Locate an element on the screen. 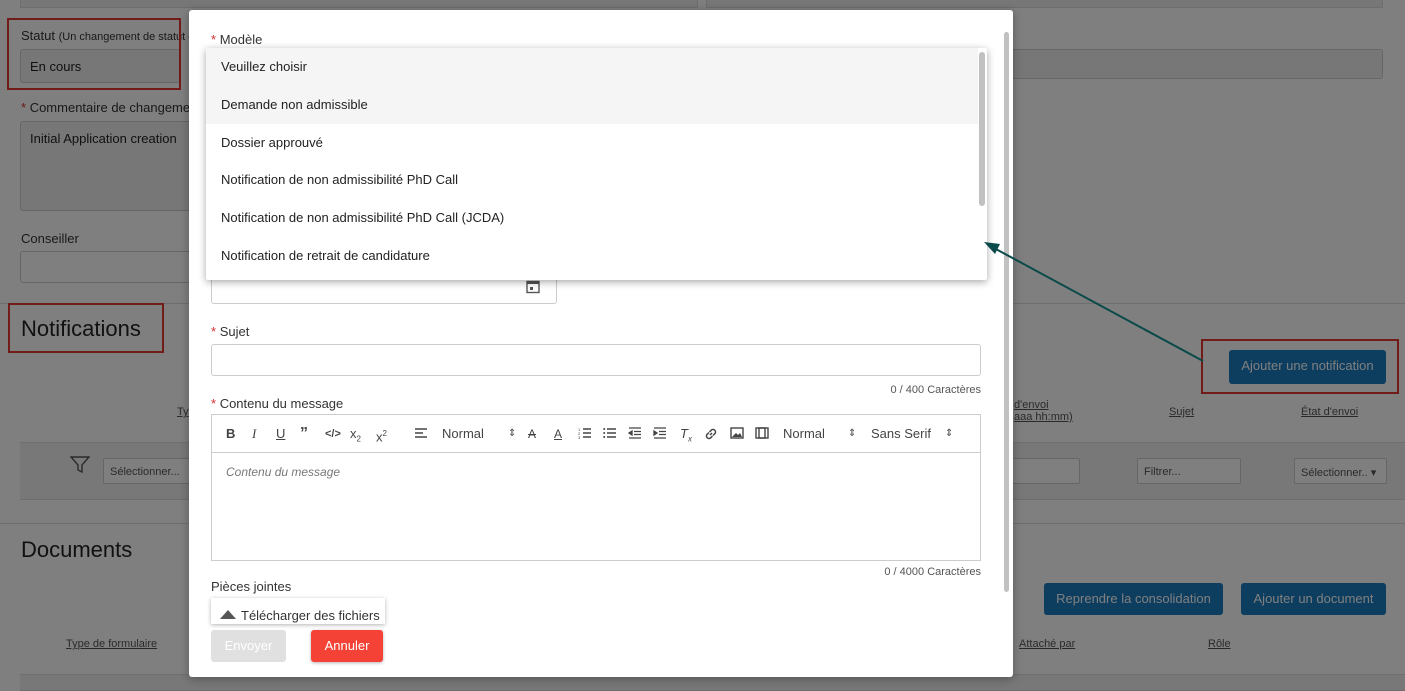  modal-scrollbar is located at coordinates (1006, 312).